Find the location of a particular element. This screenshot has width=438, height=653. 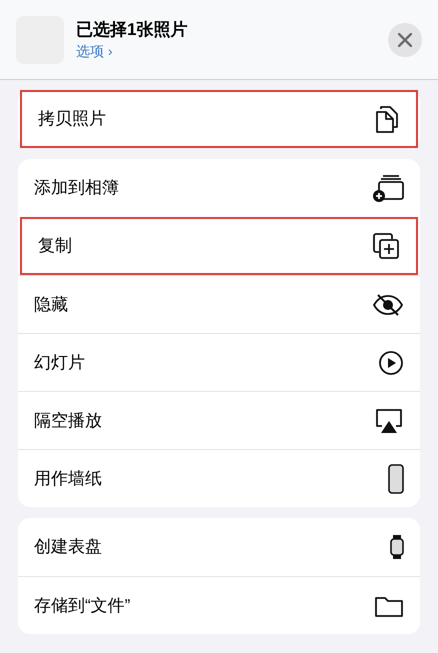

action-label: 存储到“文件” is located at coordinates (82, 605).